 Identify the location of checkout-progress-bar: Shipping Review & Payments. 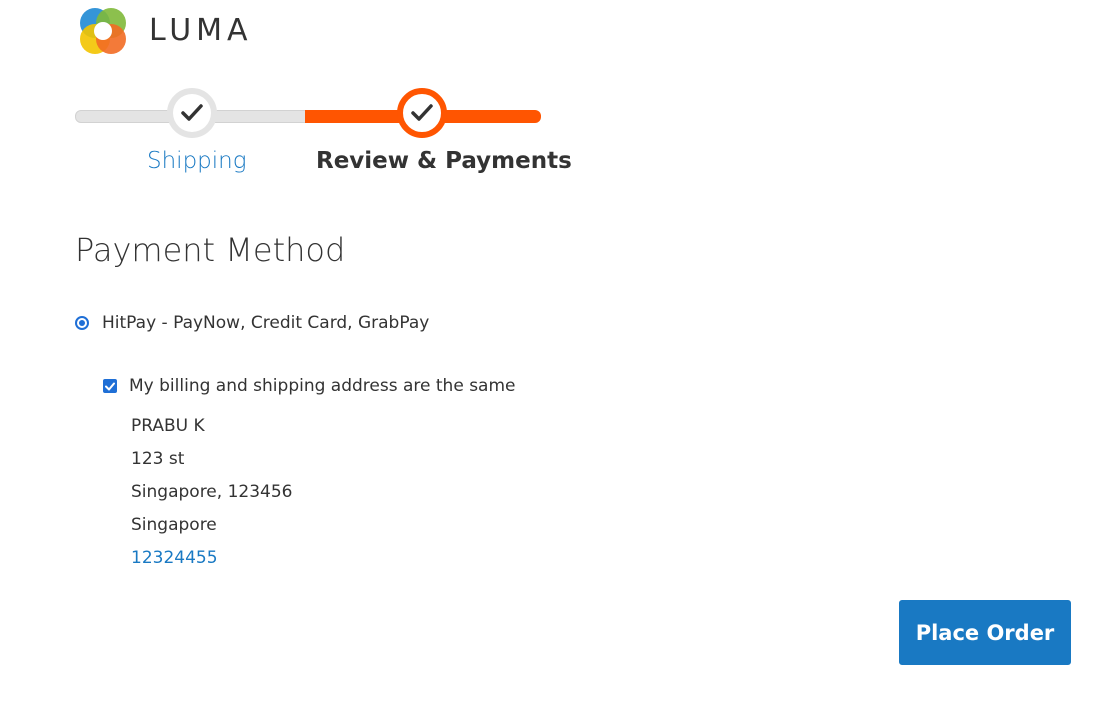
(323, 133).